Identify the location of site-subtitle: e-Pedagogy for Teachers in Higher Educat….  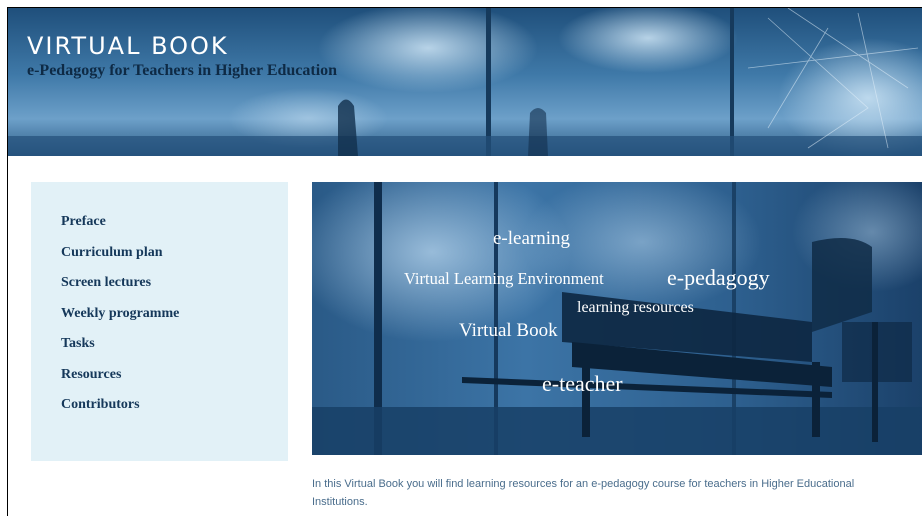
(182, 70).